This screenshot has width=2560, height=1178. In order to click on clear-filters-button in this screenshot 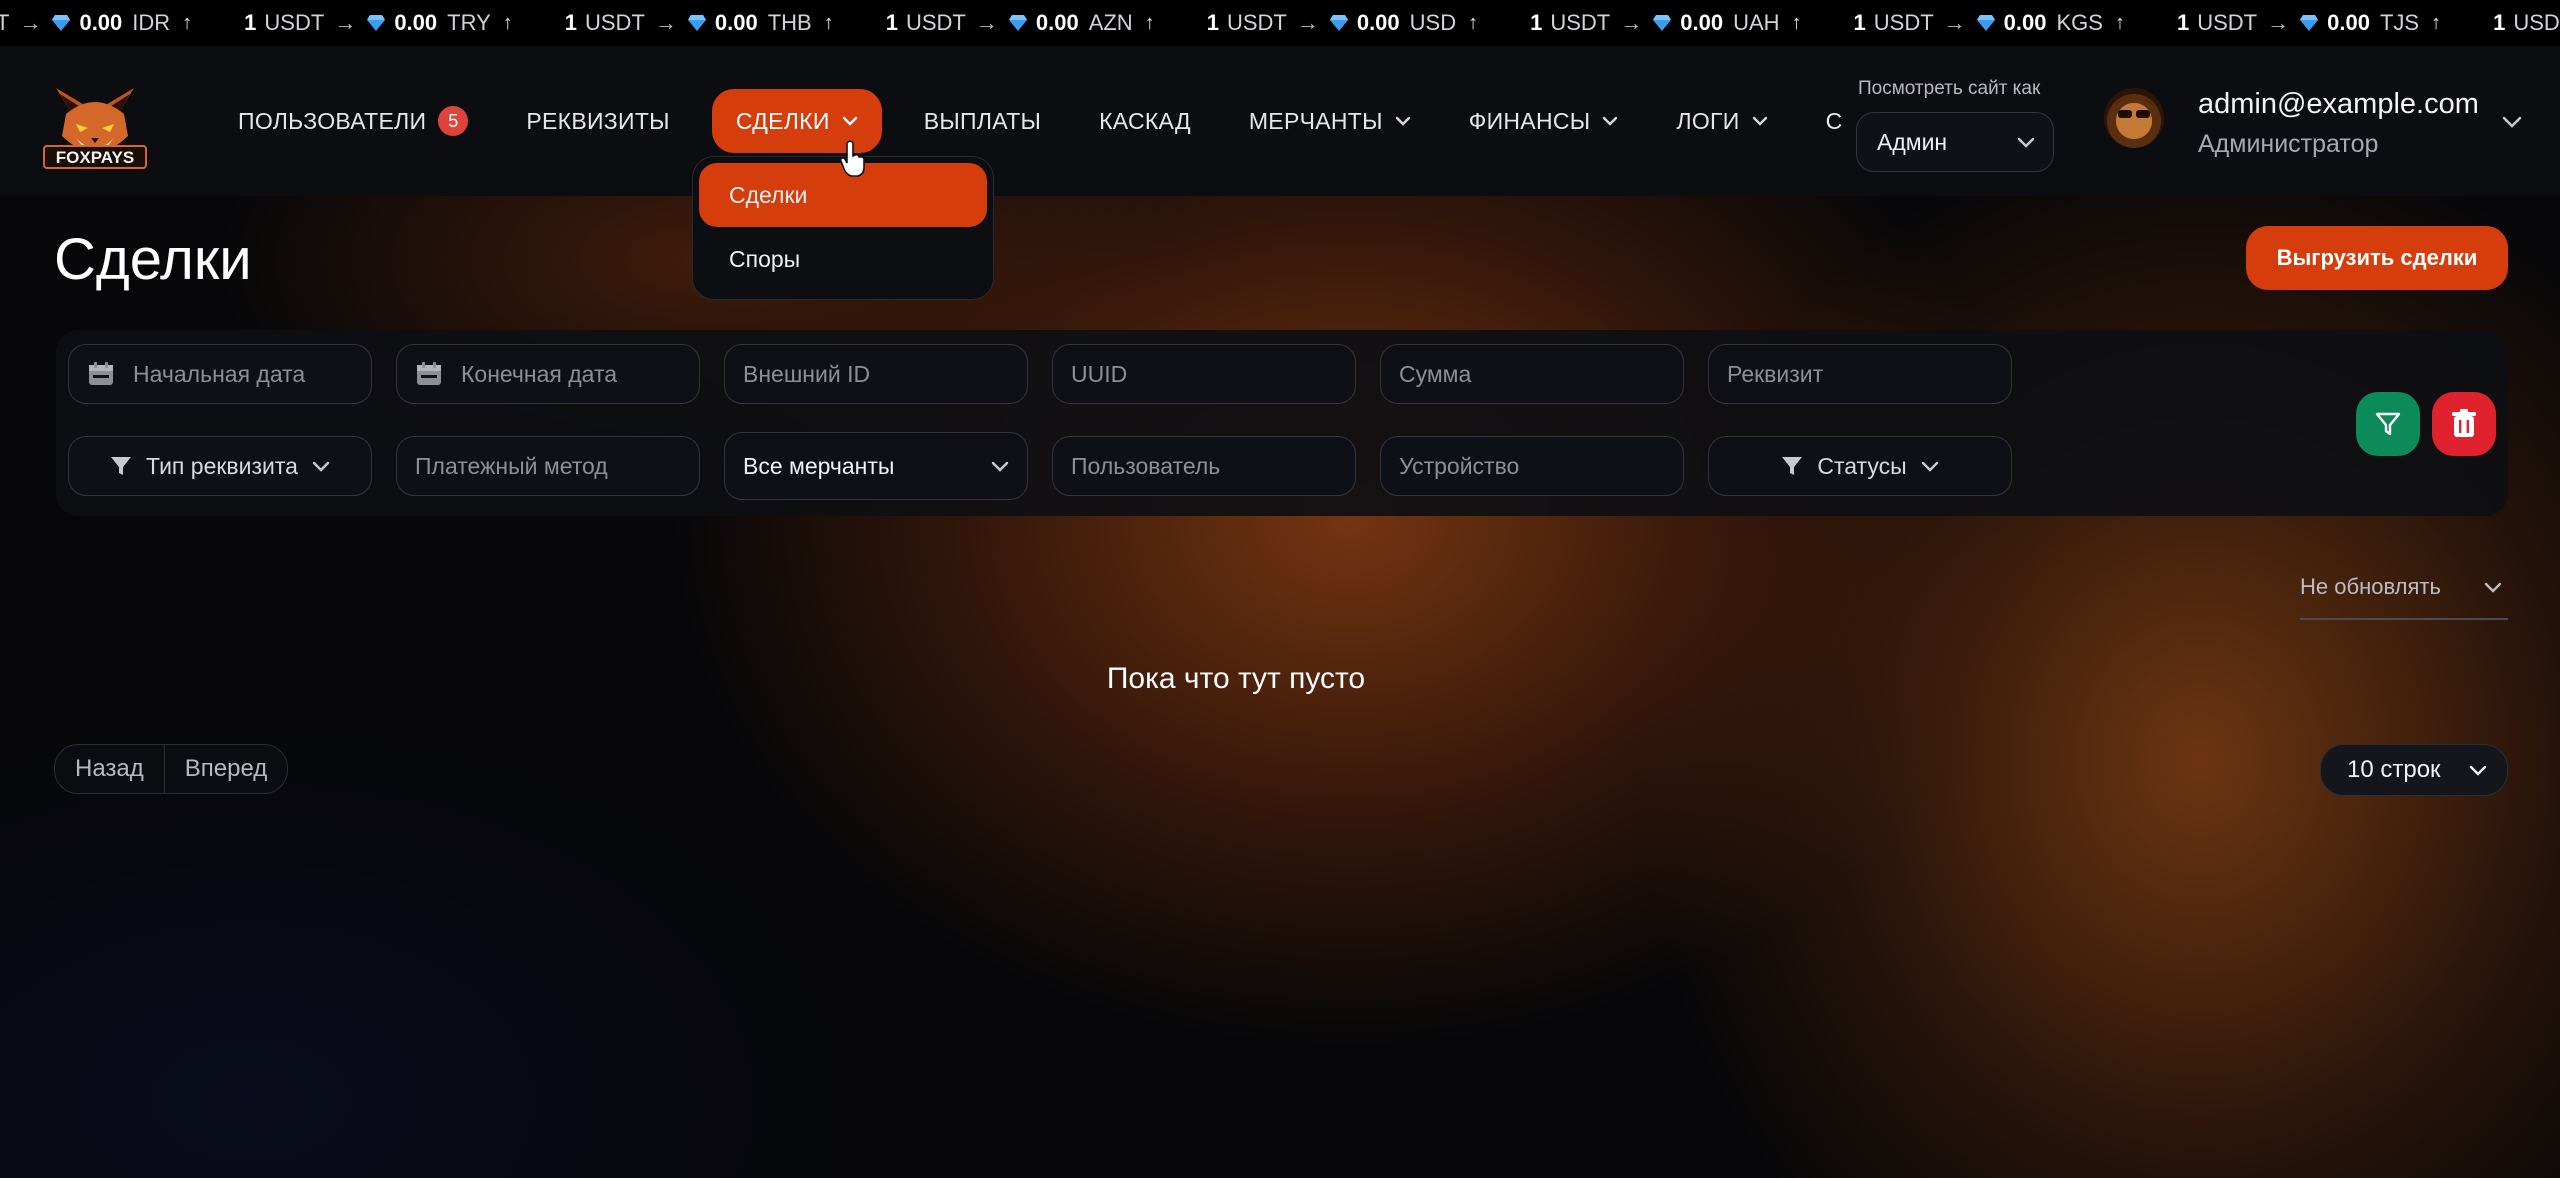, I will do `click(2464, 424)`.